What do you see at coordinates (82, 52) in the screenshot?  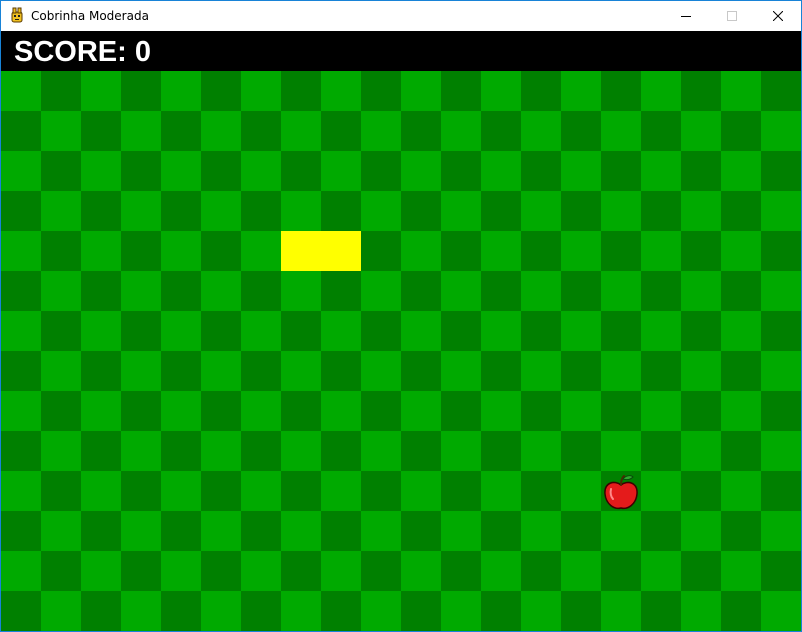 I see `score-label: SCORE: 0` at bounding box center [82, 52].